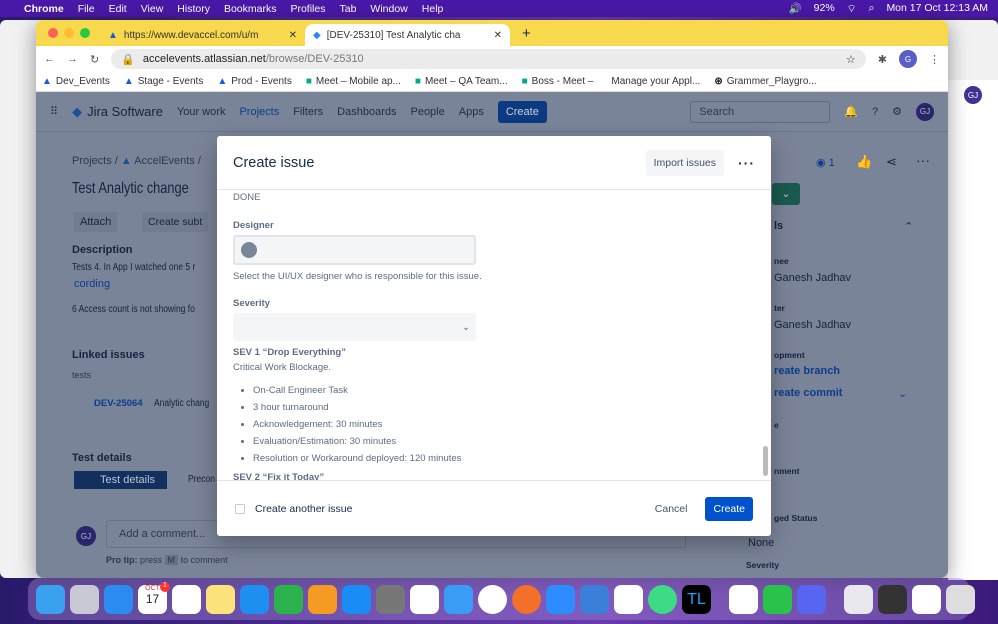 The image size is (998, 624). What do you see at coordinates (812, 278) in the screenshot?
I see `assignee-value: Ganesh Jadhav` at bounding box center [812, 278].